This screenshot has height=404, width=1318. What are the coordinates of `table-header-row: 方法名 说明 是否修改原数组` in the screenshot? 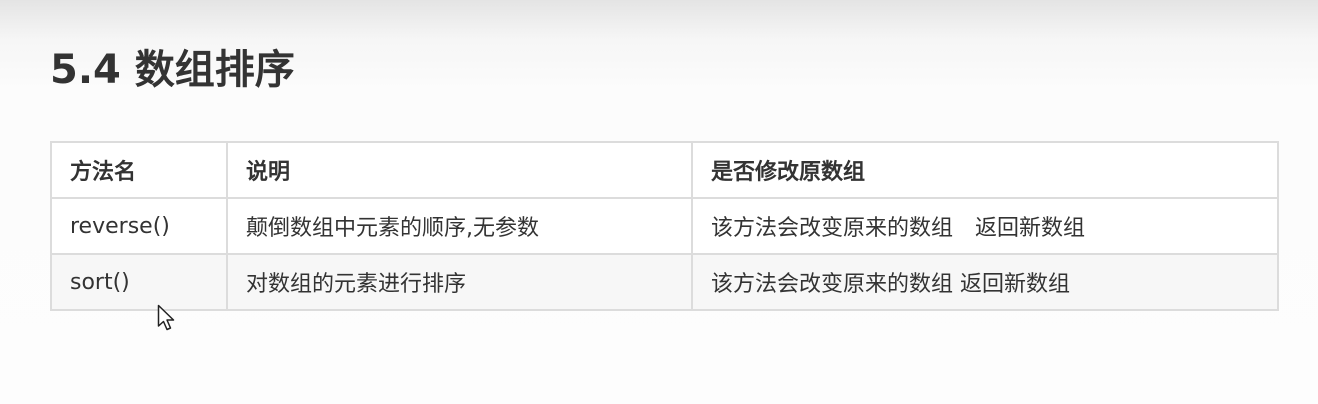 It's located at (664, 170).